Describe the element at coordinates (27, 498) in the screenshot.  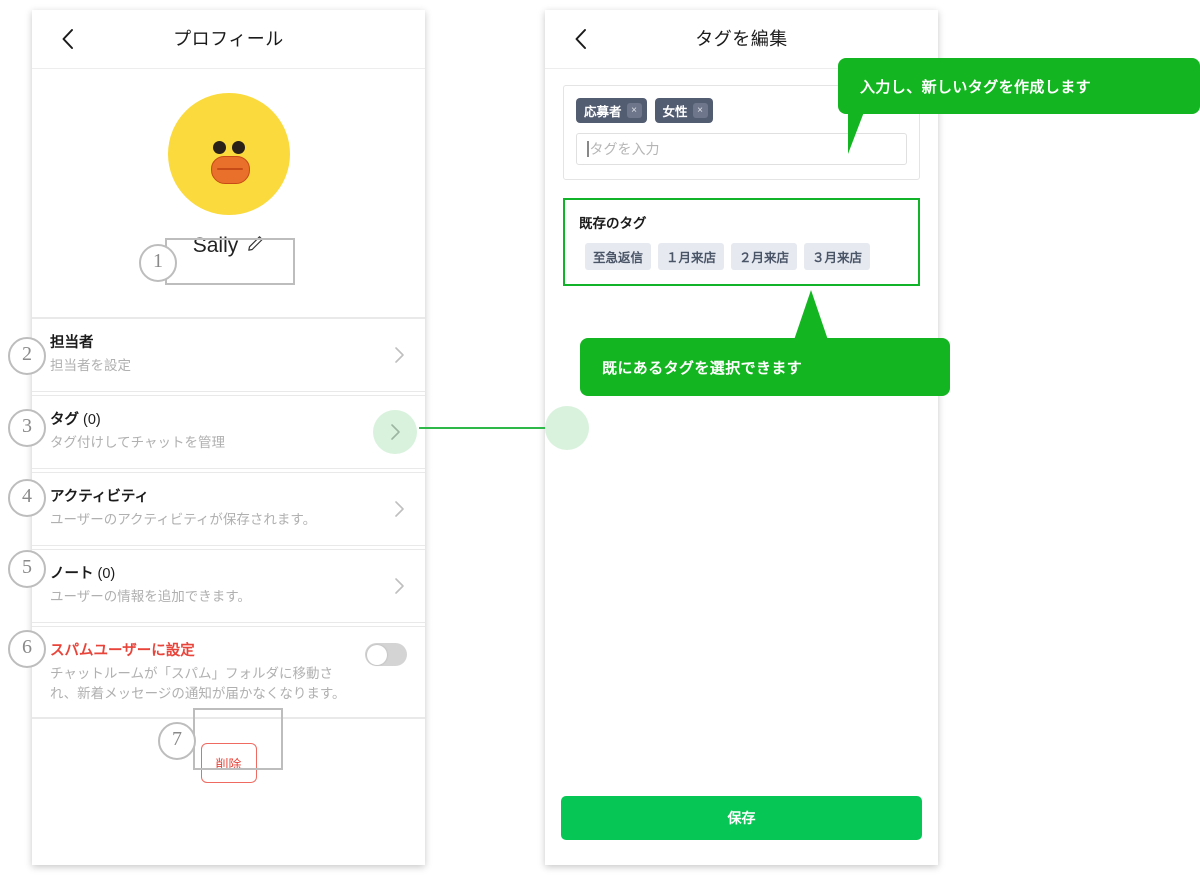
I see `annotation-number-4: 4` at that location.